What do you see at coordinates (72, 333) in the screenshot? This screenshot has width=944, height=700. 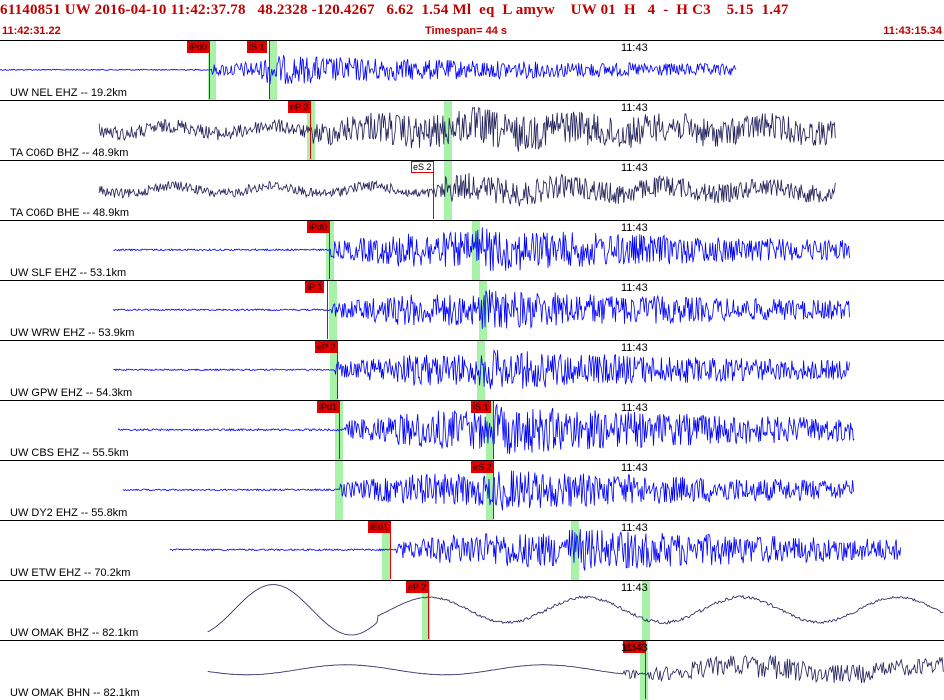 I see `channel-label: UW WRW EHZ -- 53.9km` at bounding box center [72, 333].